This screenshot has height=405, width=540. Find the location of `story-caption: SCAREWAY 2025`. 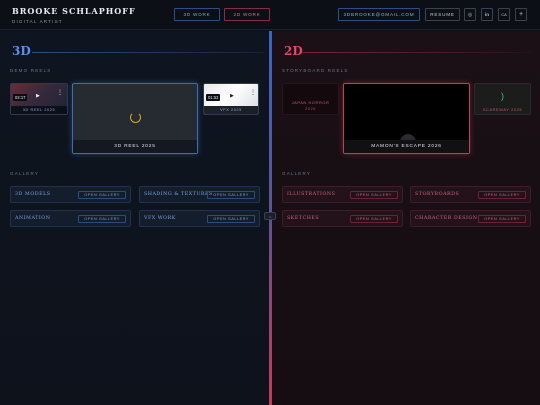

story-caption: SCAREWAY 2025 is located at coordinates (502, 109).